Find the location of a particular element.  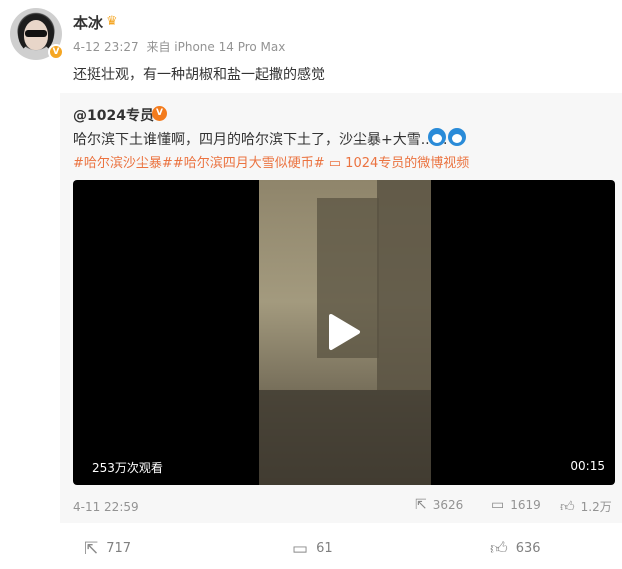

repost-like-button: 👍︎ 1.2万 is located at coordinates (586, 506).